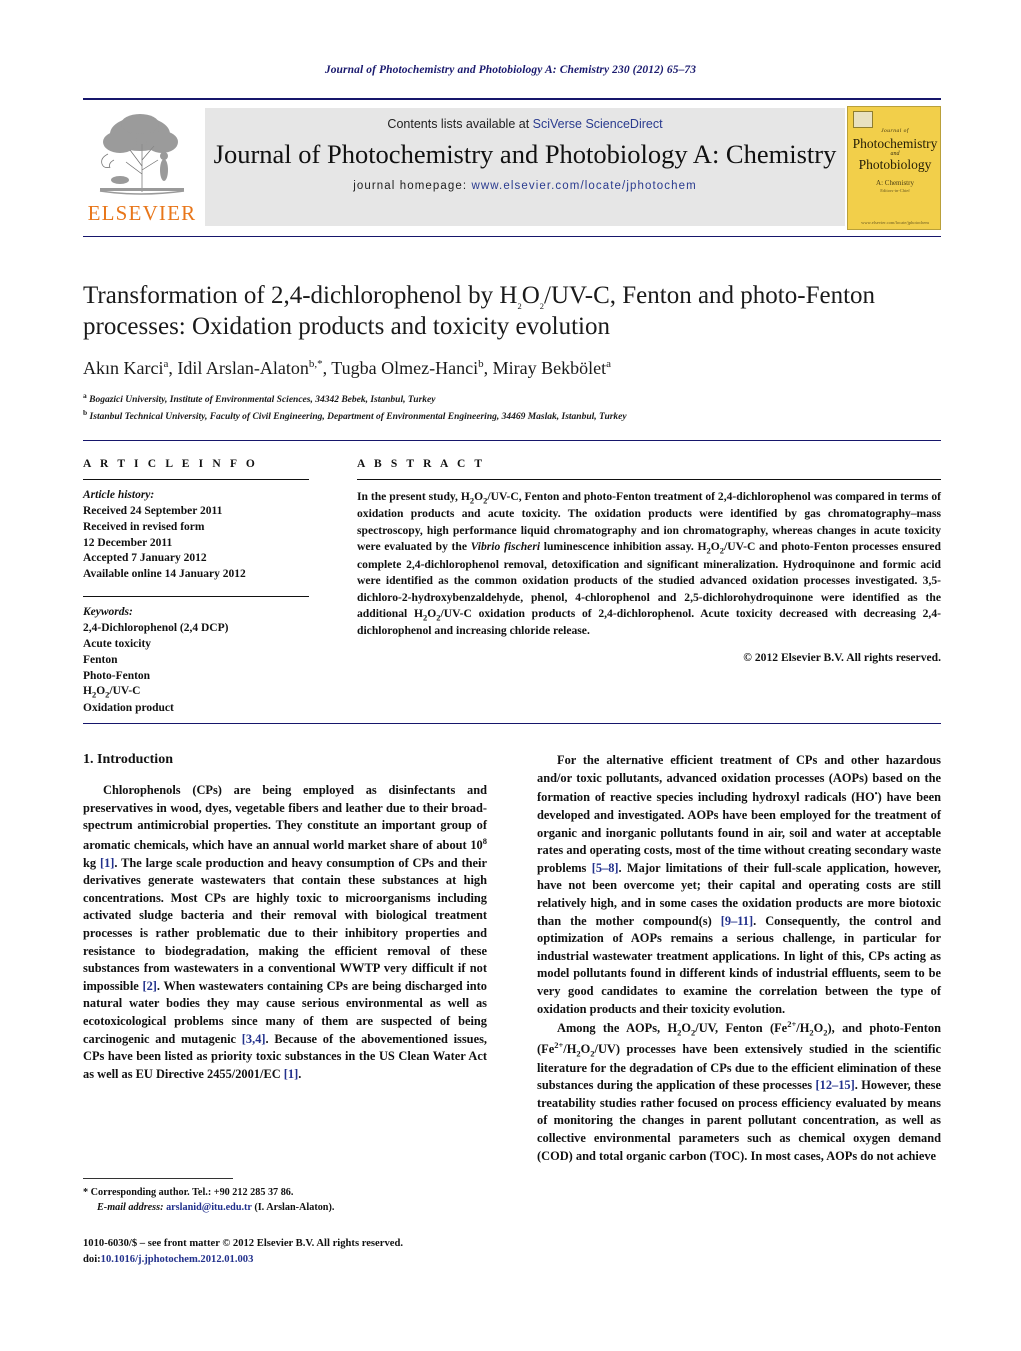 This screenshot has width=1021, height=1351. Describe the element at coordinates (895, 164) in the screenshot. I see `cover-line-photobiology: Photobiology` at that location.